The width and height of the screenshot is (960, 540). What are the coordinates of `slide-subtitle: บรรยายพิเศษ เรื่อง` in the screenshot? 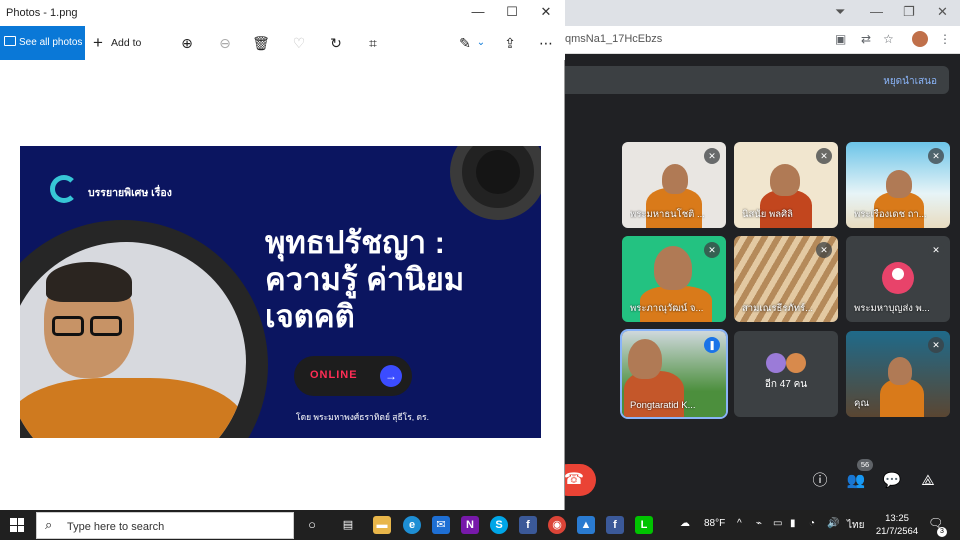 It's located at (130, 193).